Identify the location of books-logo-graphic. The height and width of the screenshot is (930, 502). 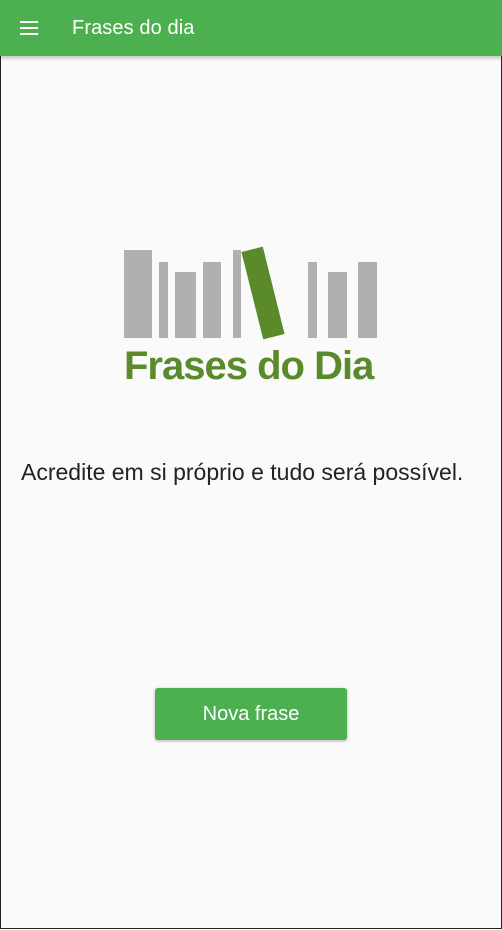
(250, 293).